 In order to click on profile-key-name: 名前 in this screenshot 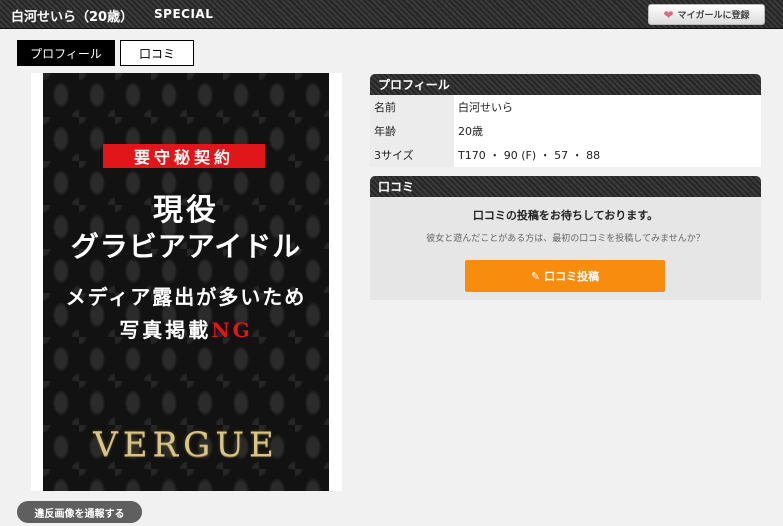, I will do `click(412, 107)`.